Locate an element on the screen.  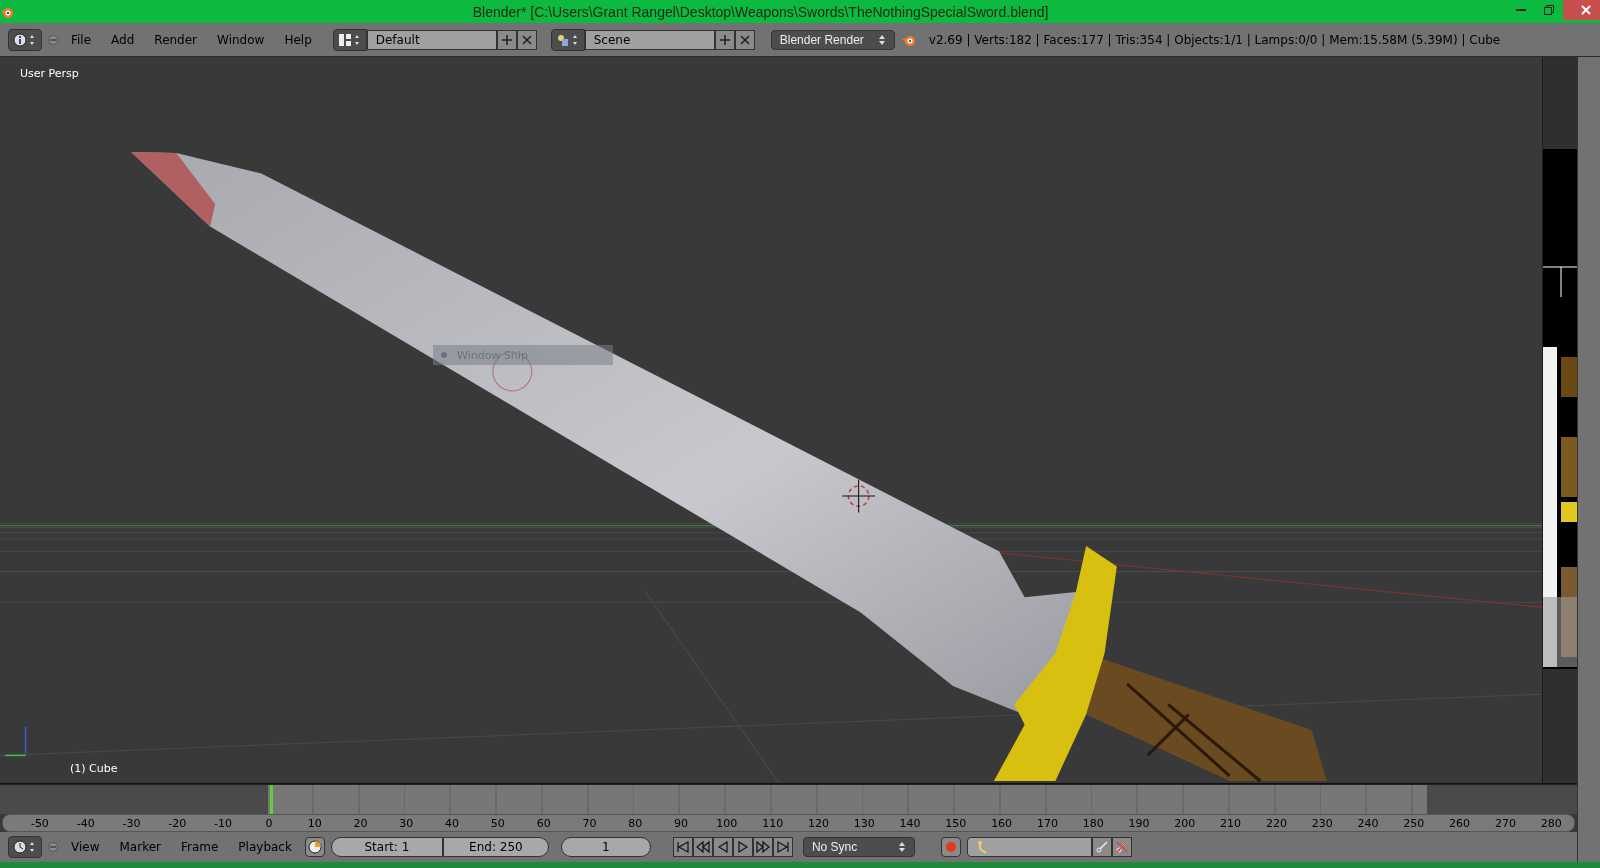
jump-start-button is located at coordinates (682, 847).